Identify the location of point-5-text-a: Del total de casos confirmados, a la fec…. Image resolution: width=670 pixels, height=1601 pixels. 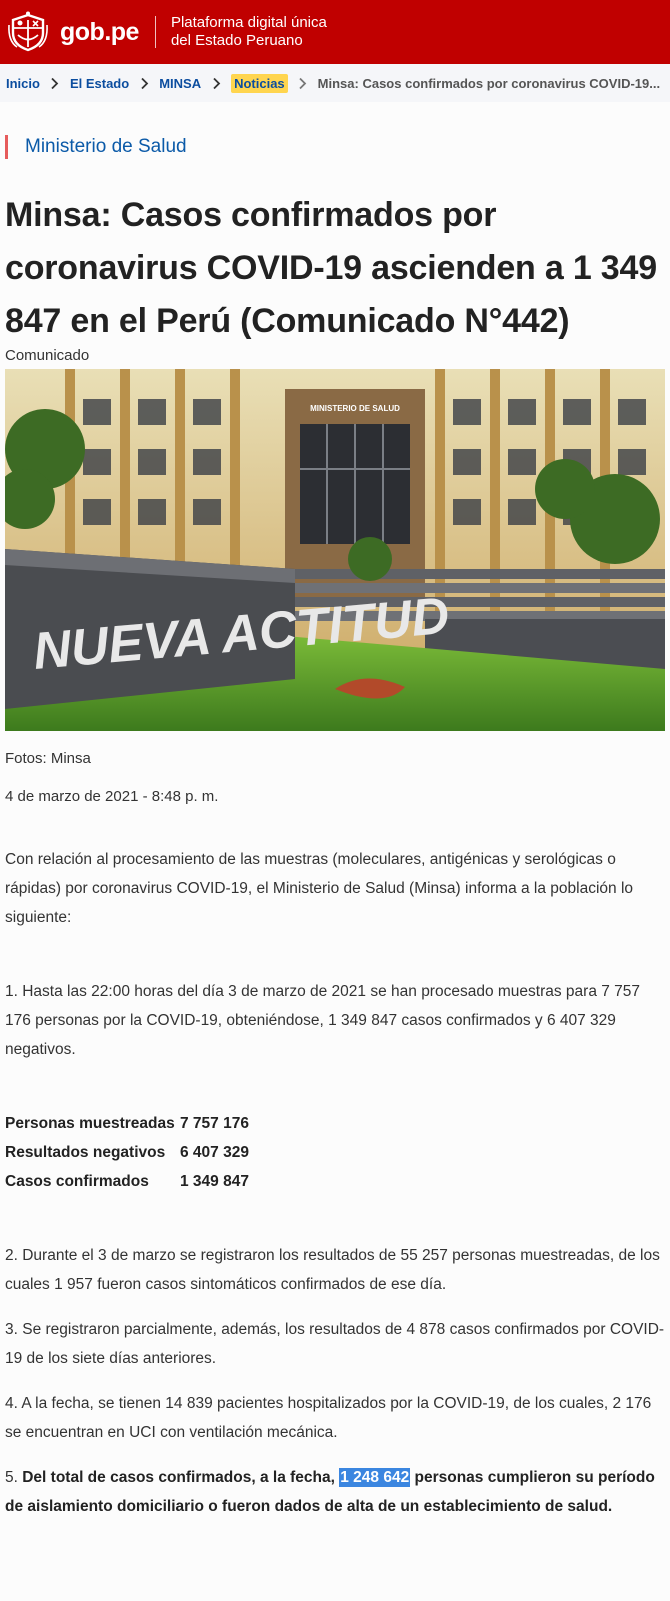
(181, 1477).